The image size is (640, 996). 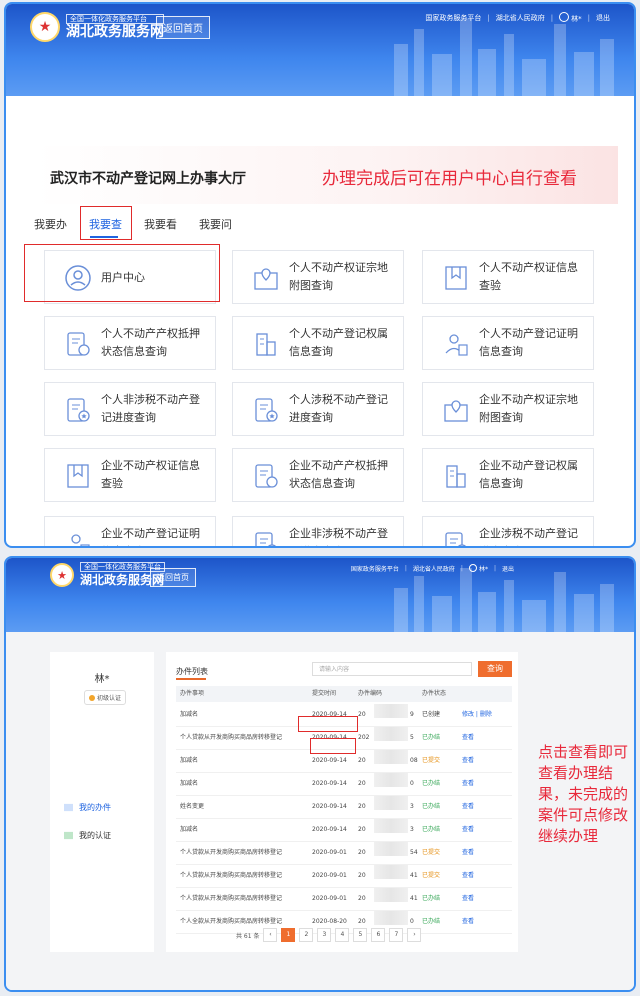 What do you see at coordinates (338, 276) in the screenshot?
I see `card-label: 个人不动产权证宗地附图查询` at bounding box center [338, 276].